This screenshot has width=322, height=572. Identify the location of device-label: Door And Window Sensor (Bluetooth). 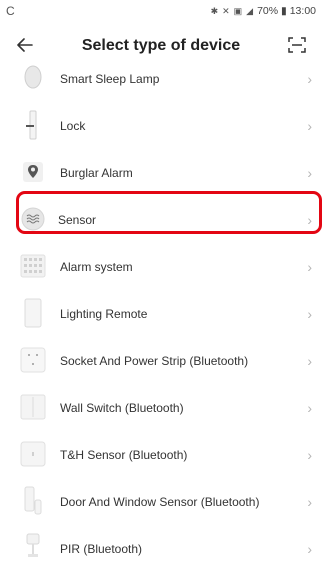
(160, 501).